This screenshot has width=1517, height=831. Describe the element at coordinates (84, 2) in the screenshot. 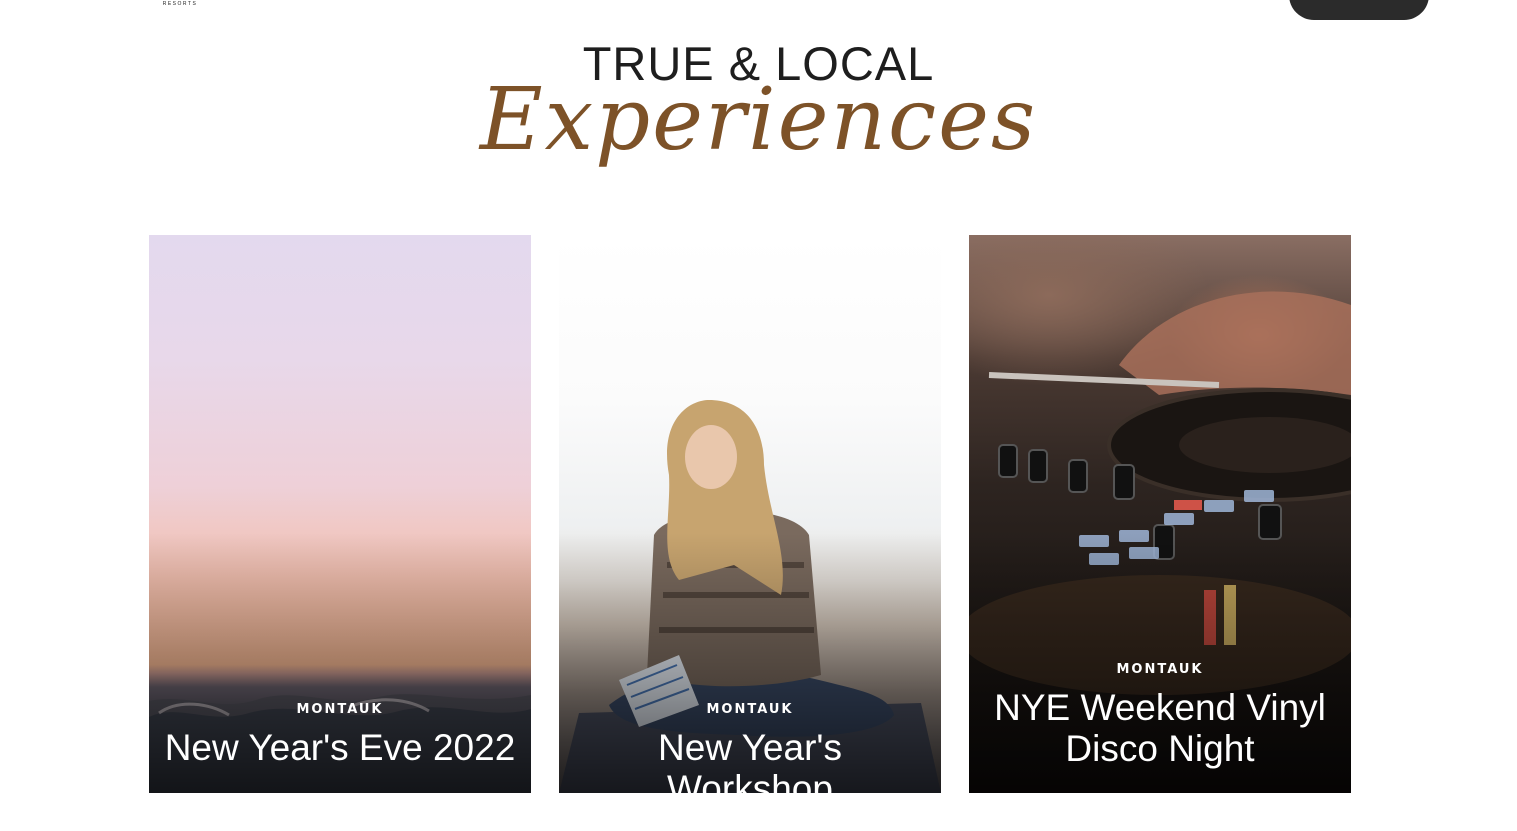

I see `hamburger-menu-icon` at that location.